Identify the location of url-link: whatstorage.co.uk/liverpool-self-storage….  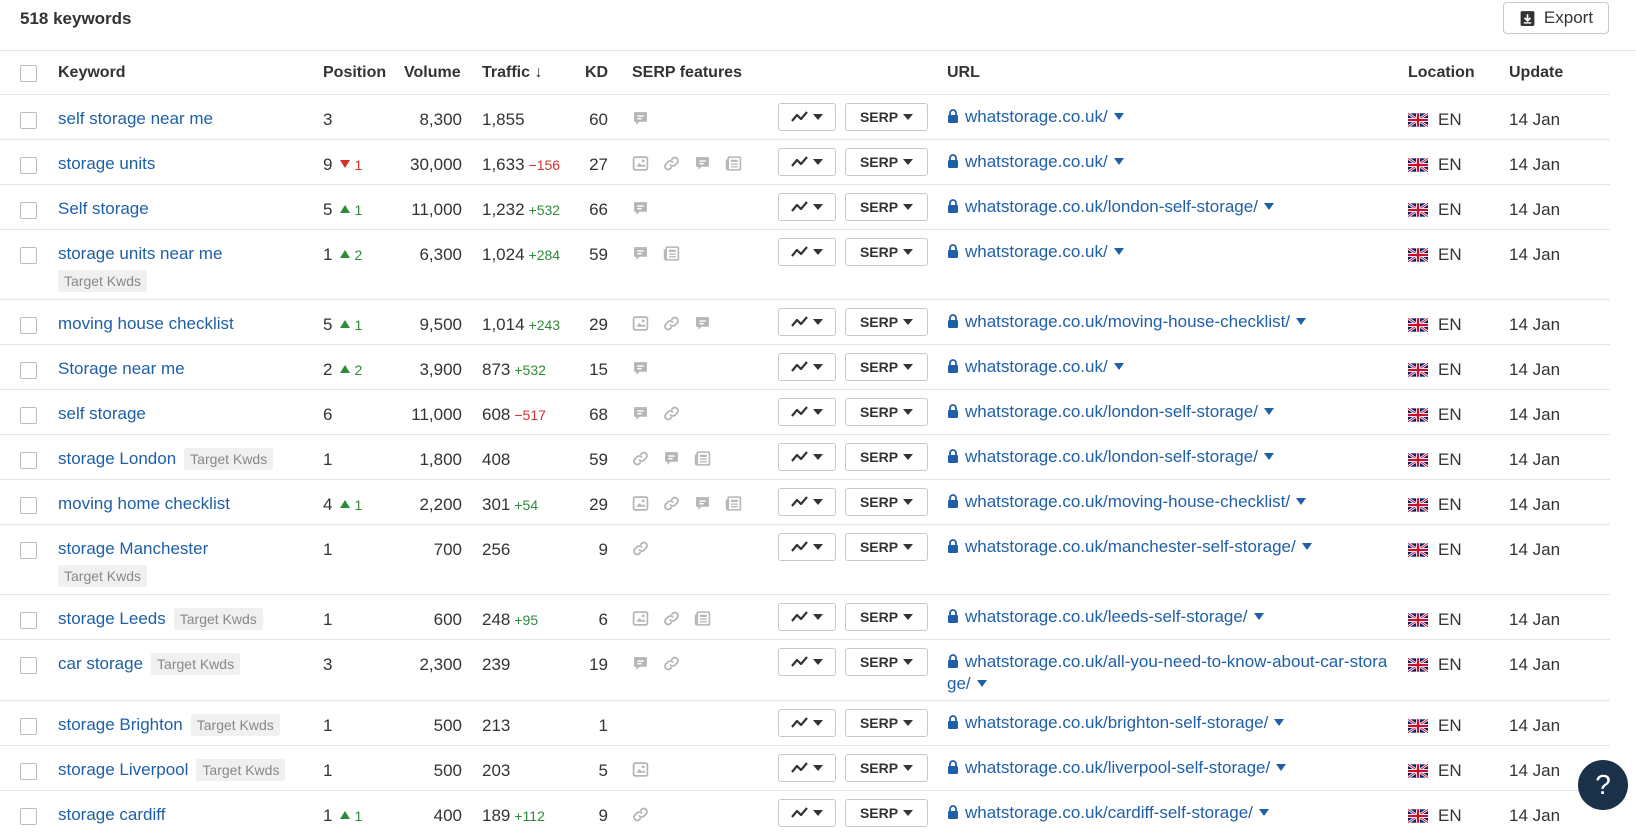
(1117, 767).